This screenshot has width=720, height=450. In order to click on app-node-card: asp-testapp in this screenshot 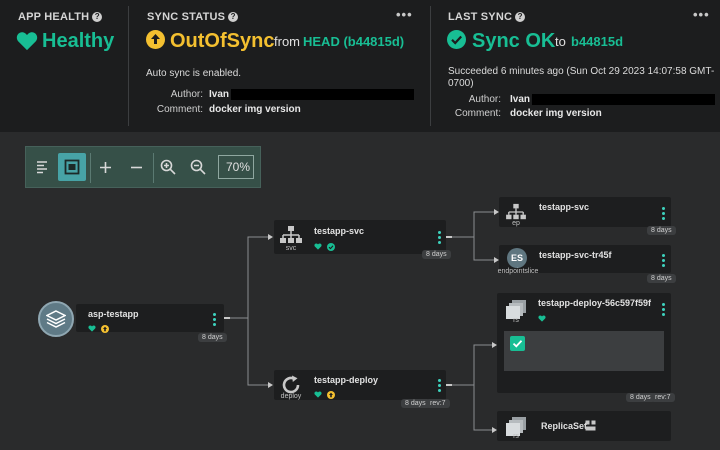, I will do `click(150, 318)`.